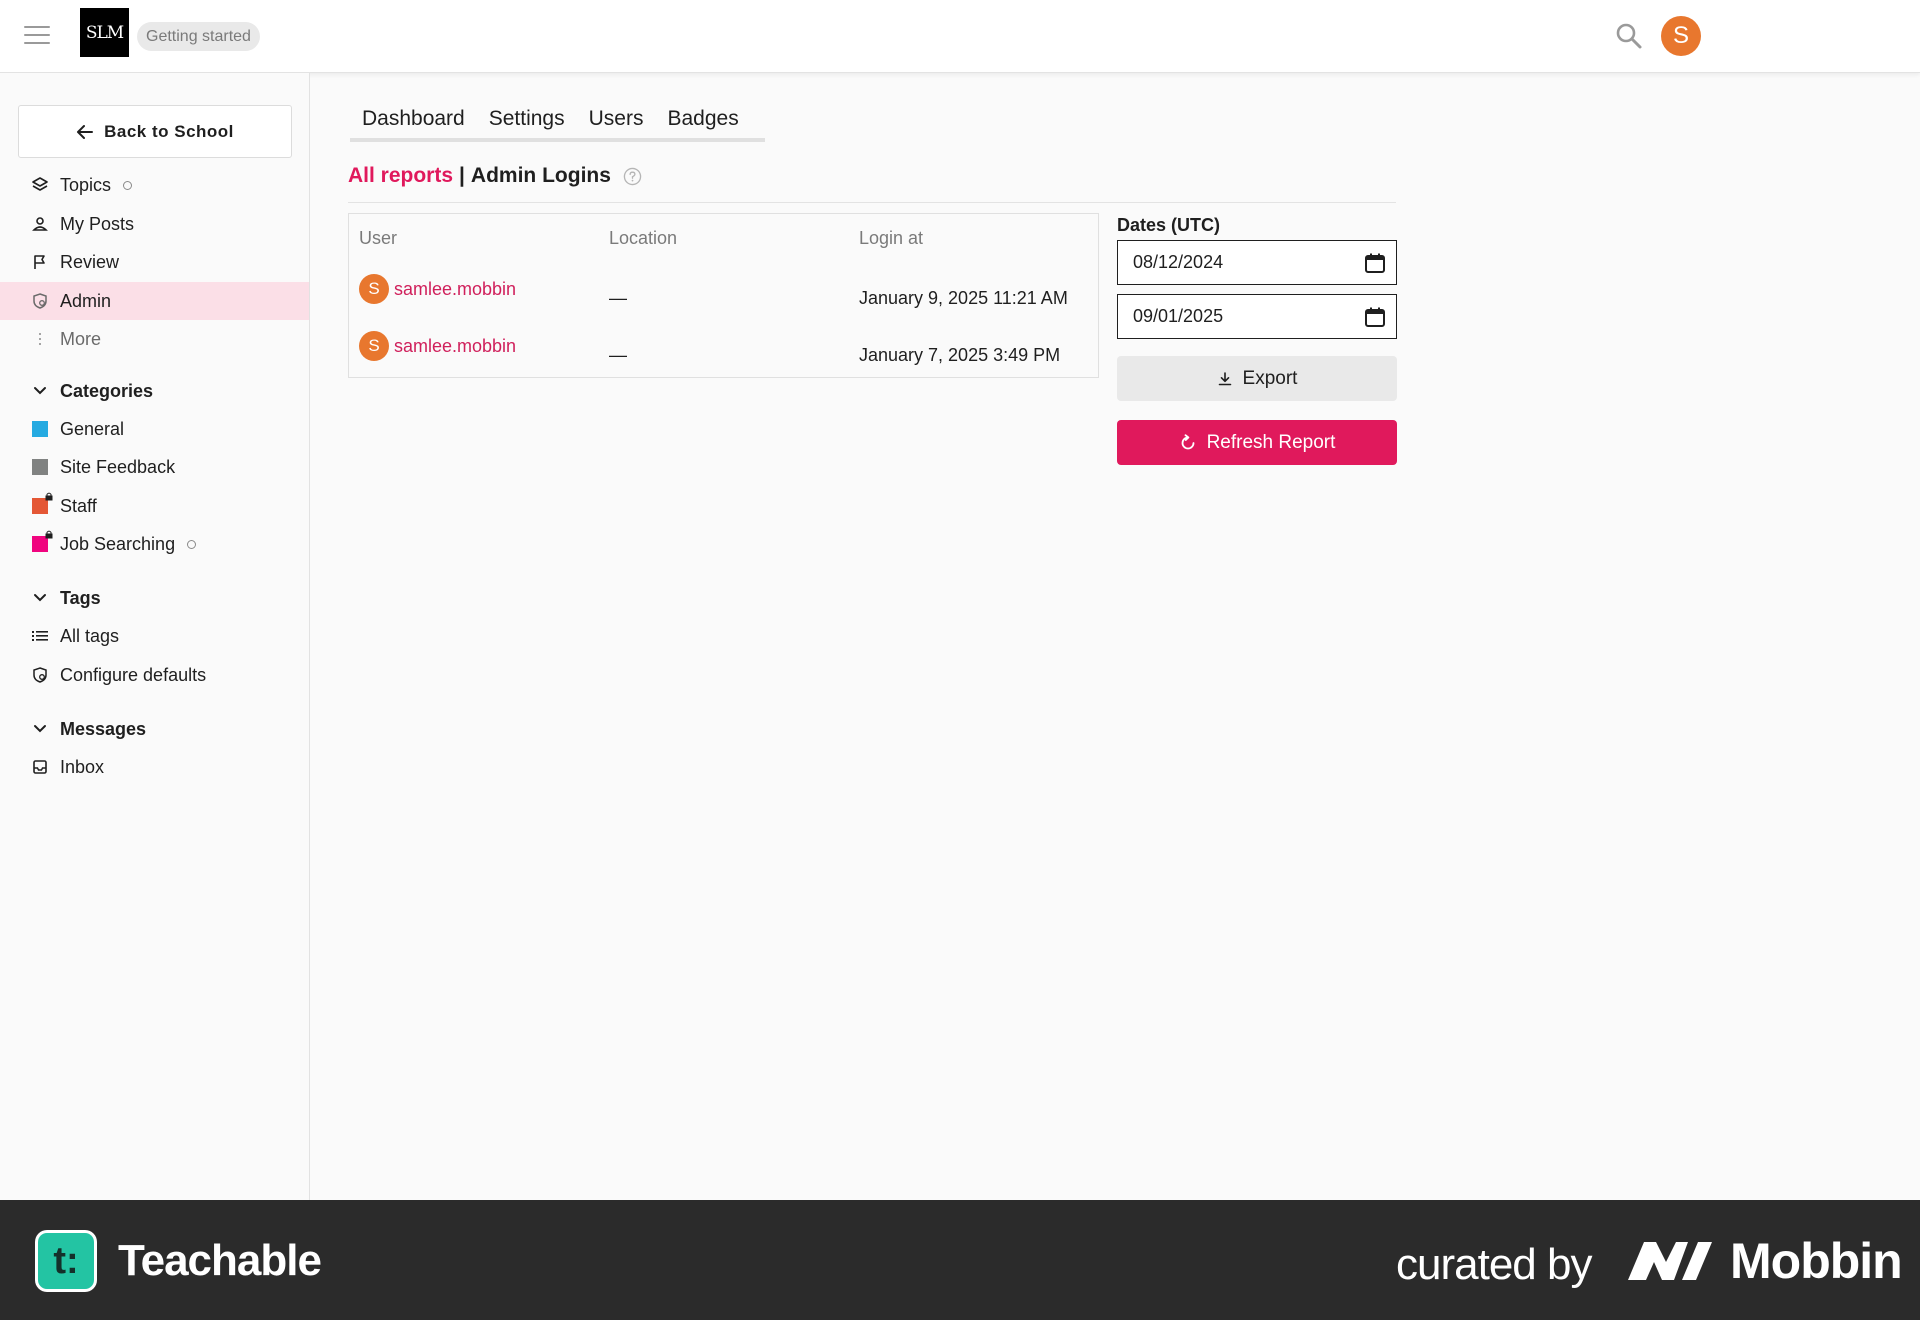  I want to click on admin-tabs: Dashboard Settings Users Badges, so click(557, 121).